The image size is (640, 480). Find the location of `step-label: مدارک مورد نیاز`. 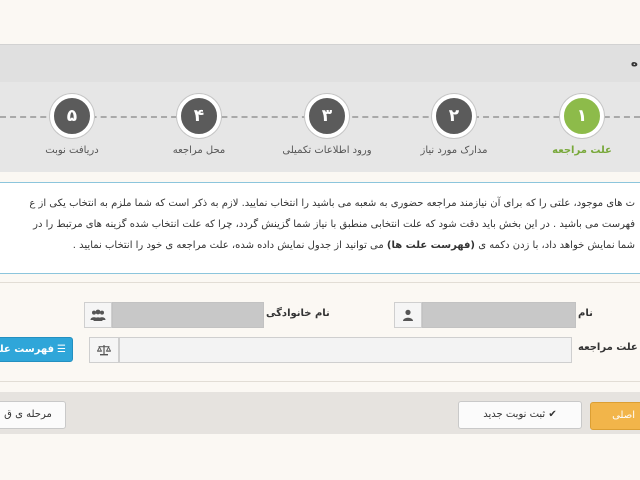

step-label: مدارک مورد نیاز is located at coordinates (454, 150).